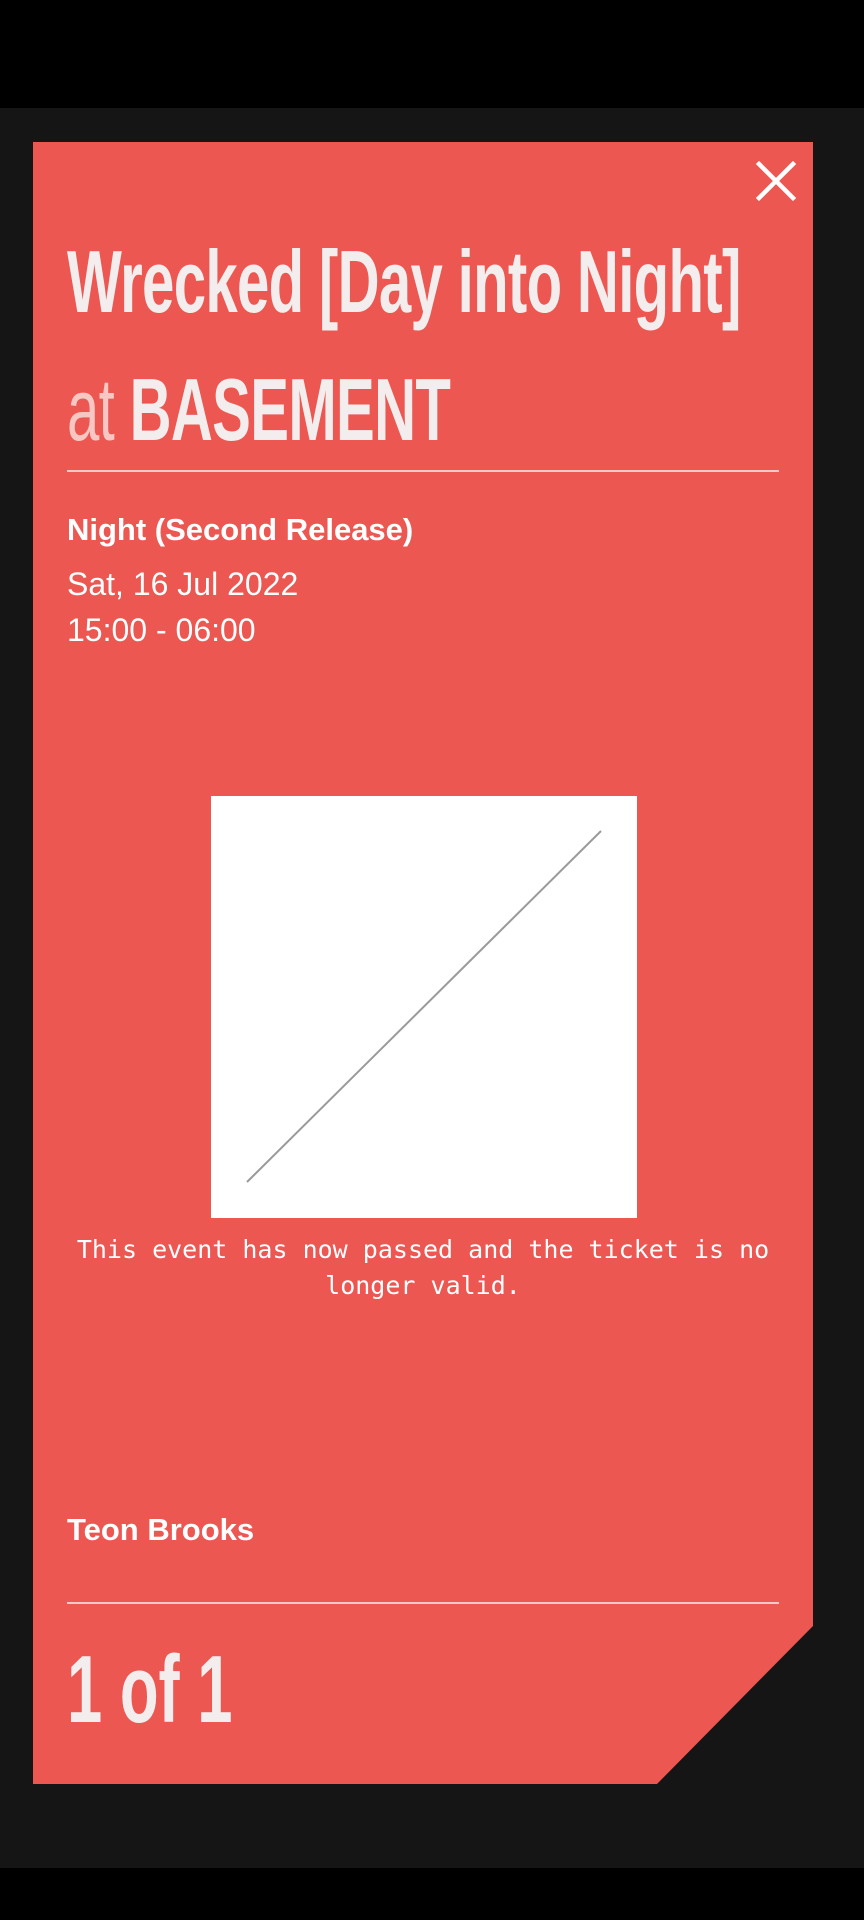 This screenshot has height=1920, width=864. I want to click on ticket-code-image, so click(424, 1007).